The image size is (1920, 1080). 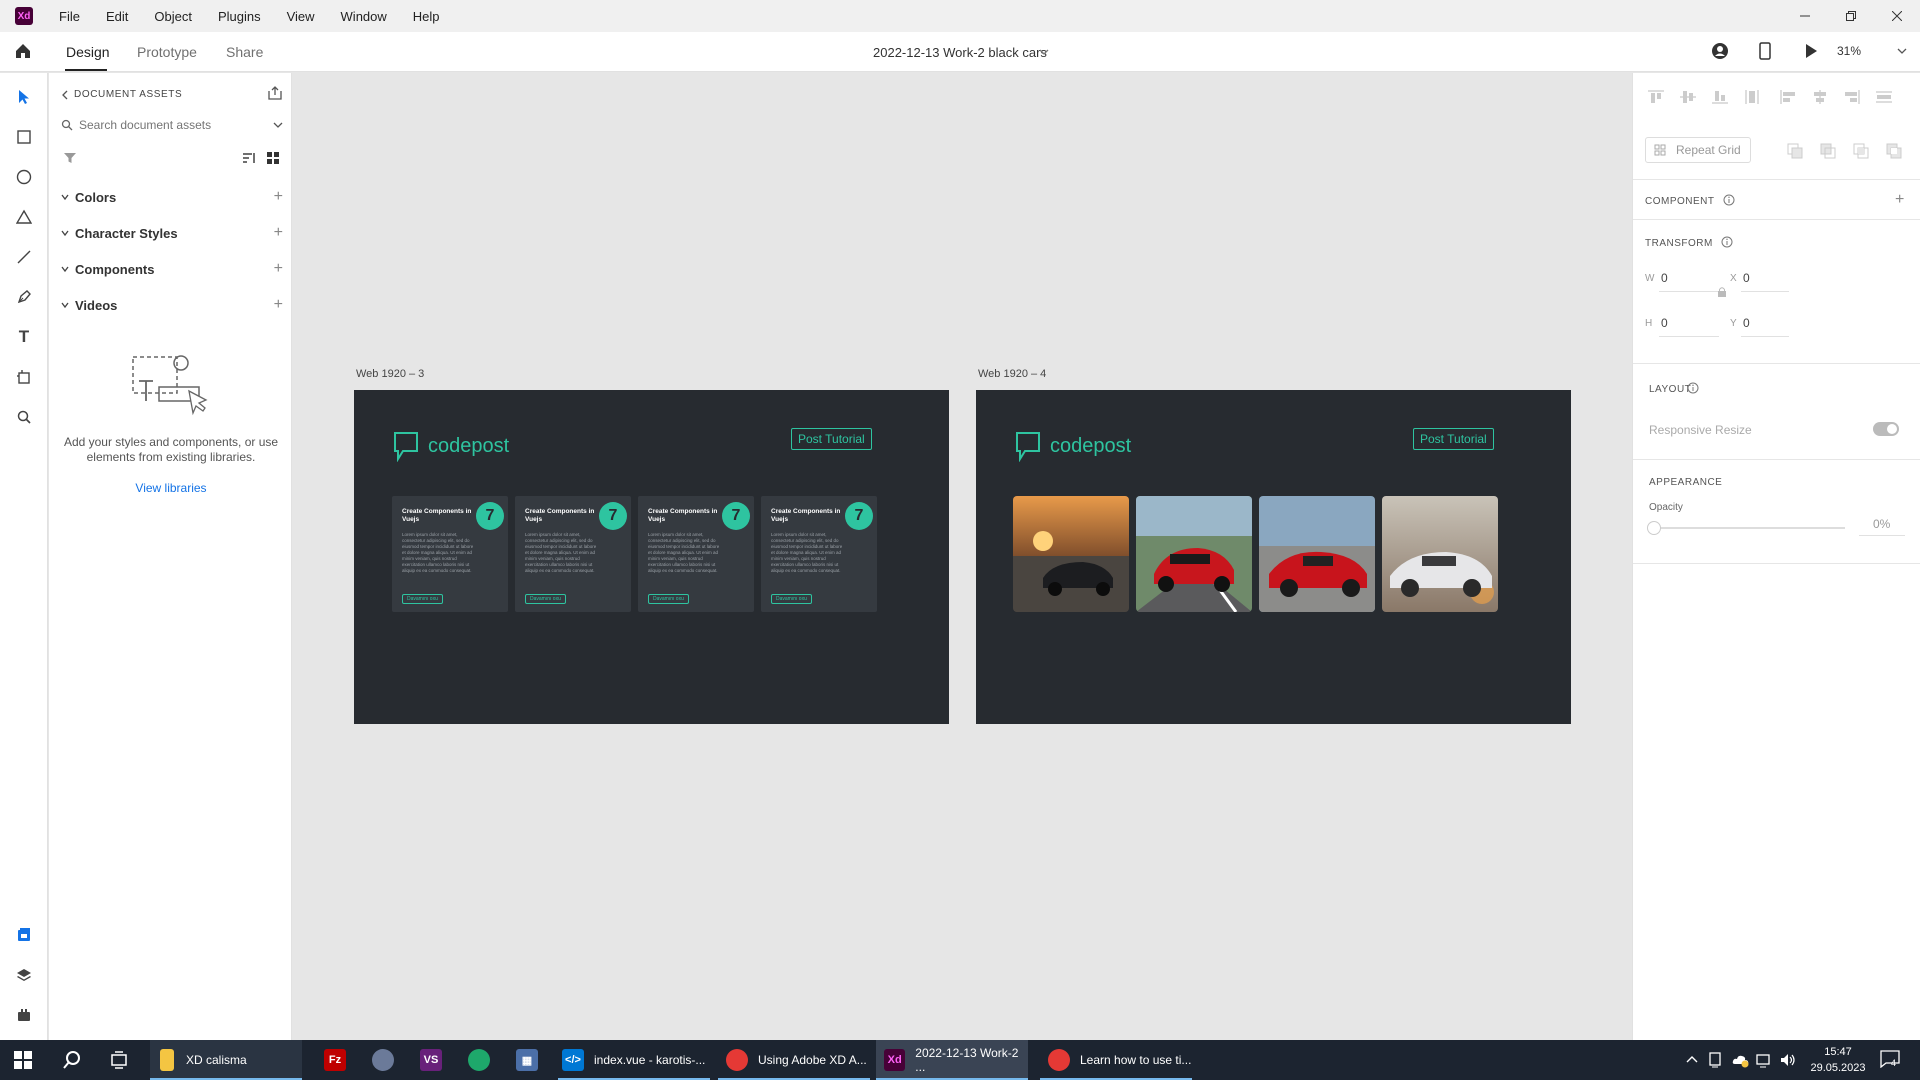 I want to click on sort-icon, so click(x=249, y=158).